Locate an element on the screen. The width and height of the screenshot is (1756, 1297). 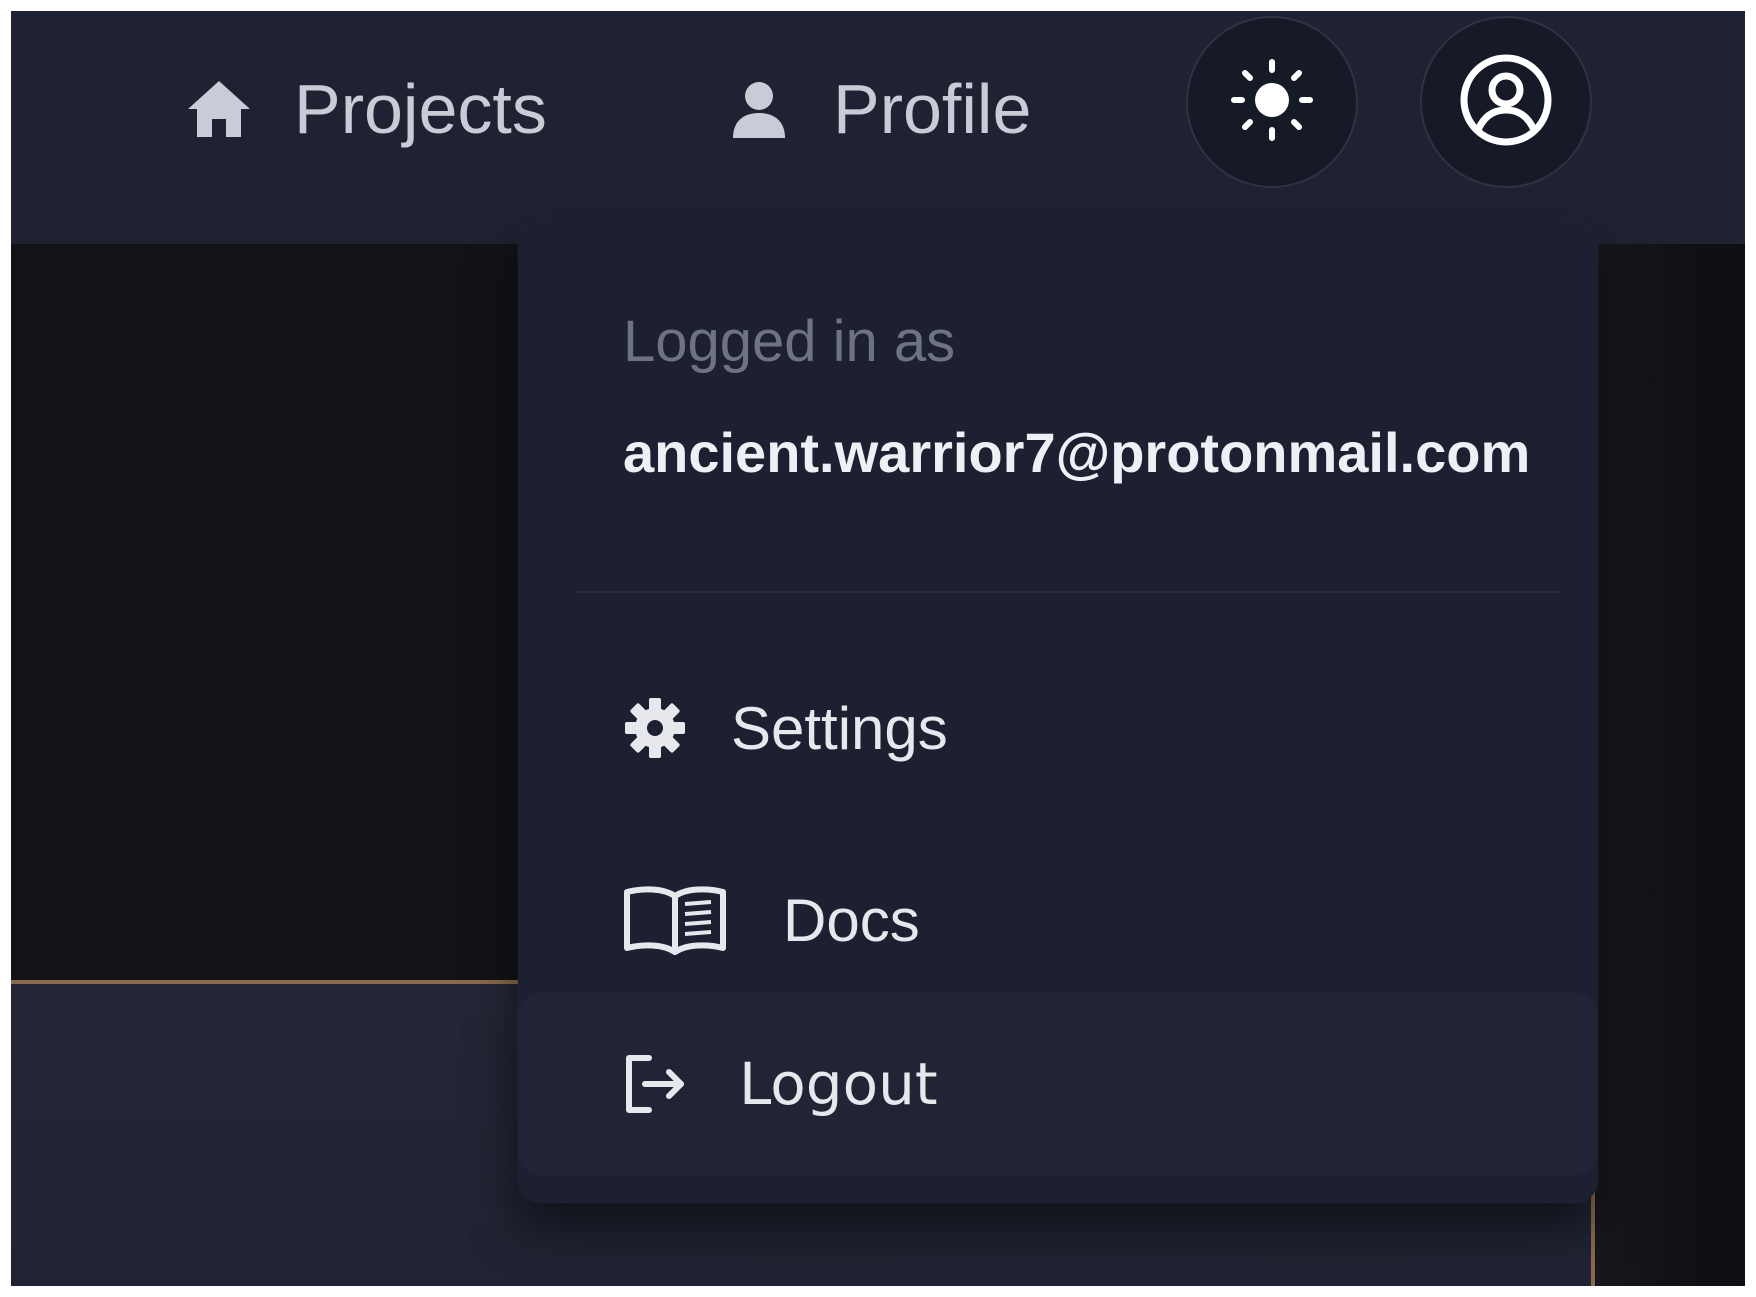
menu-item-settings: Settings is located at coordinates (1058, 728).